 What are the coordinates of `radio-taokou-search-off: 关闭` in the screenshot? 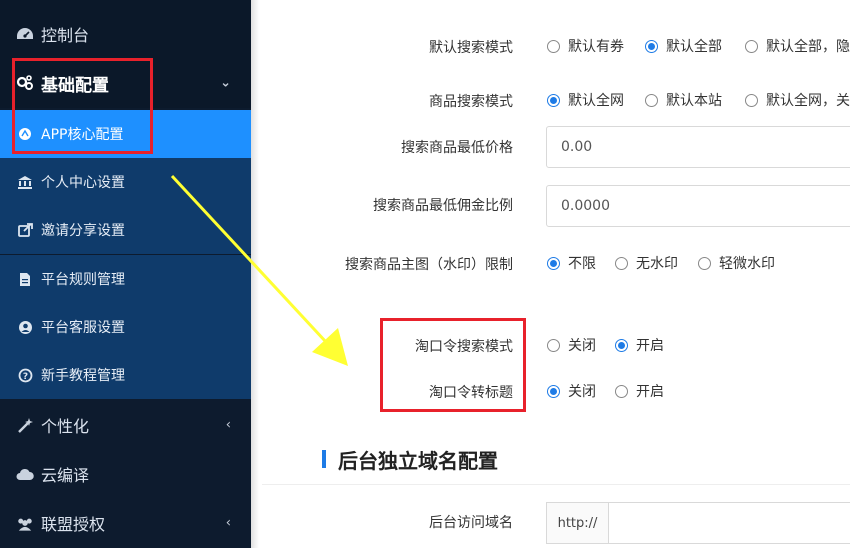 It's located at (571, 345).